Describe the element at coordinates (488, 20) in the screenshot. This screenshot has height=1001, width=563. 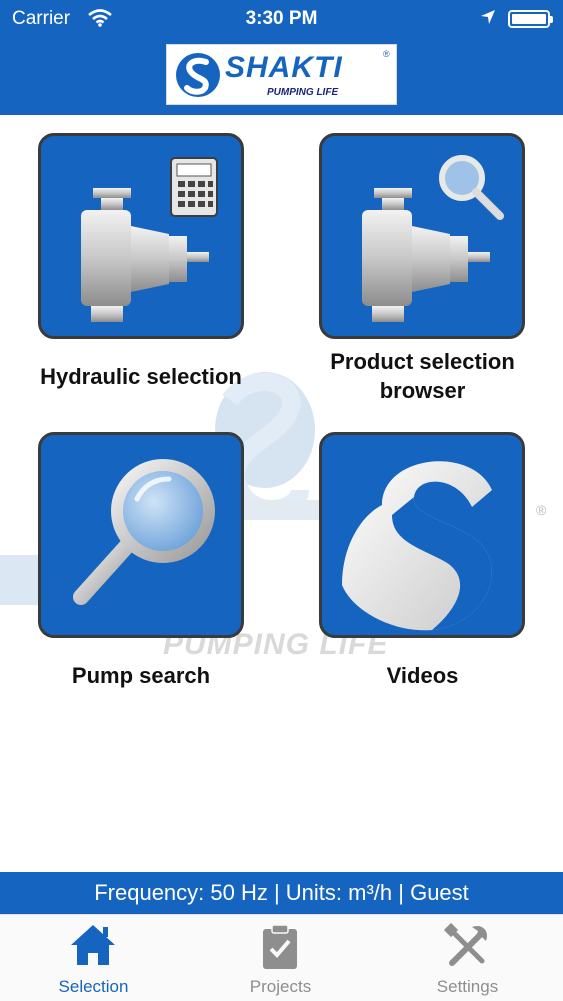
I see `location-arrow-icon` at that location.